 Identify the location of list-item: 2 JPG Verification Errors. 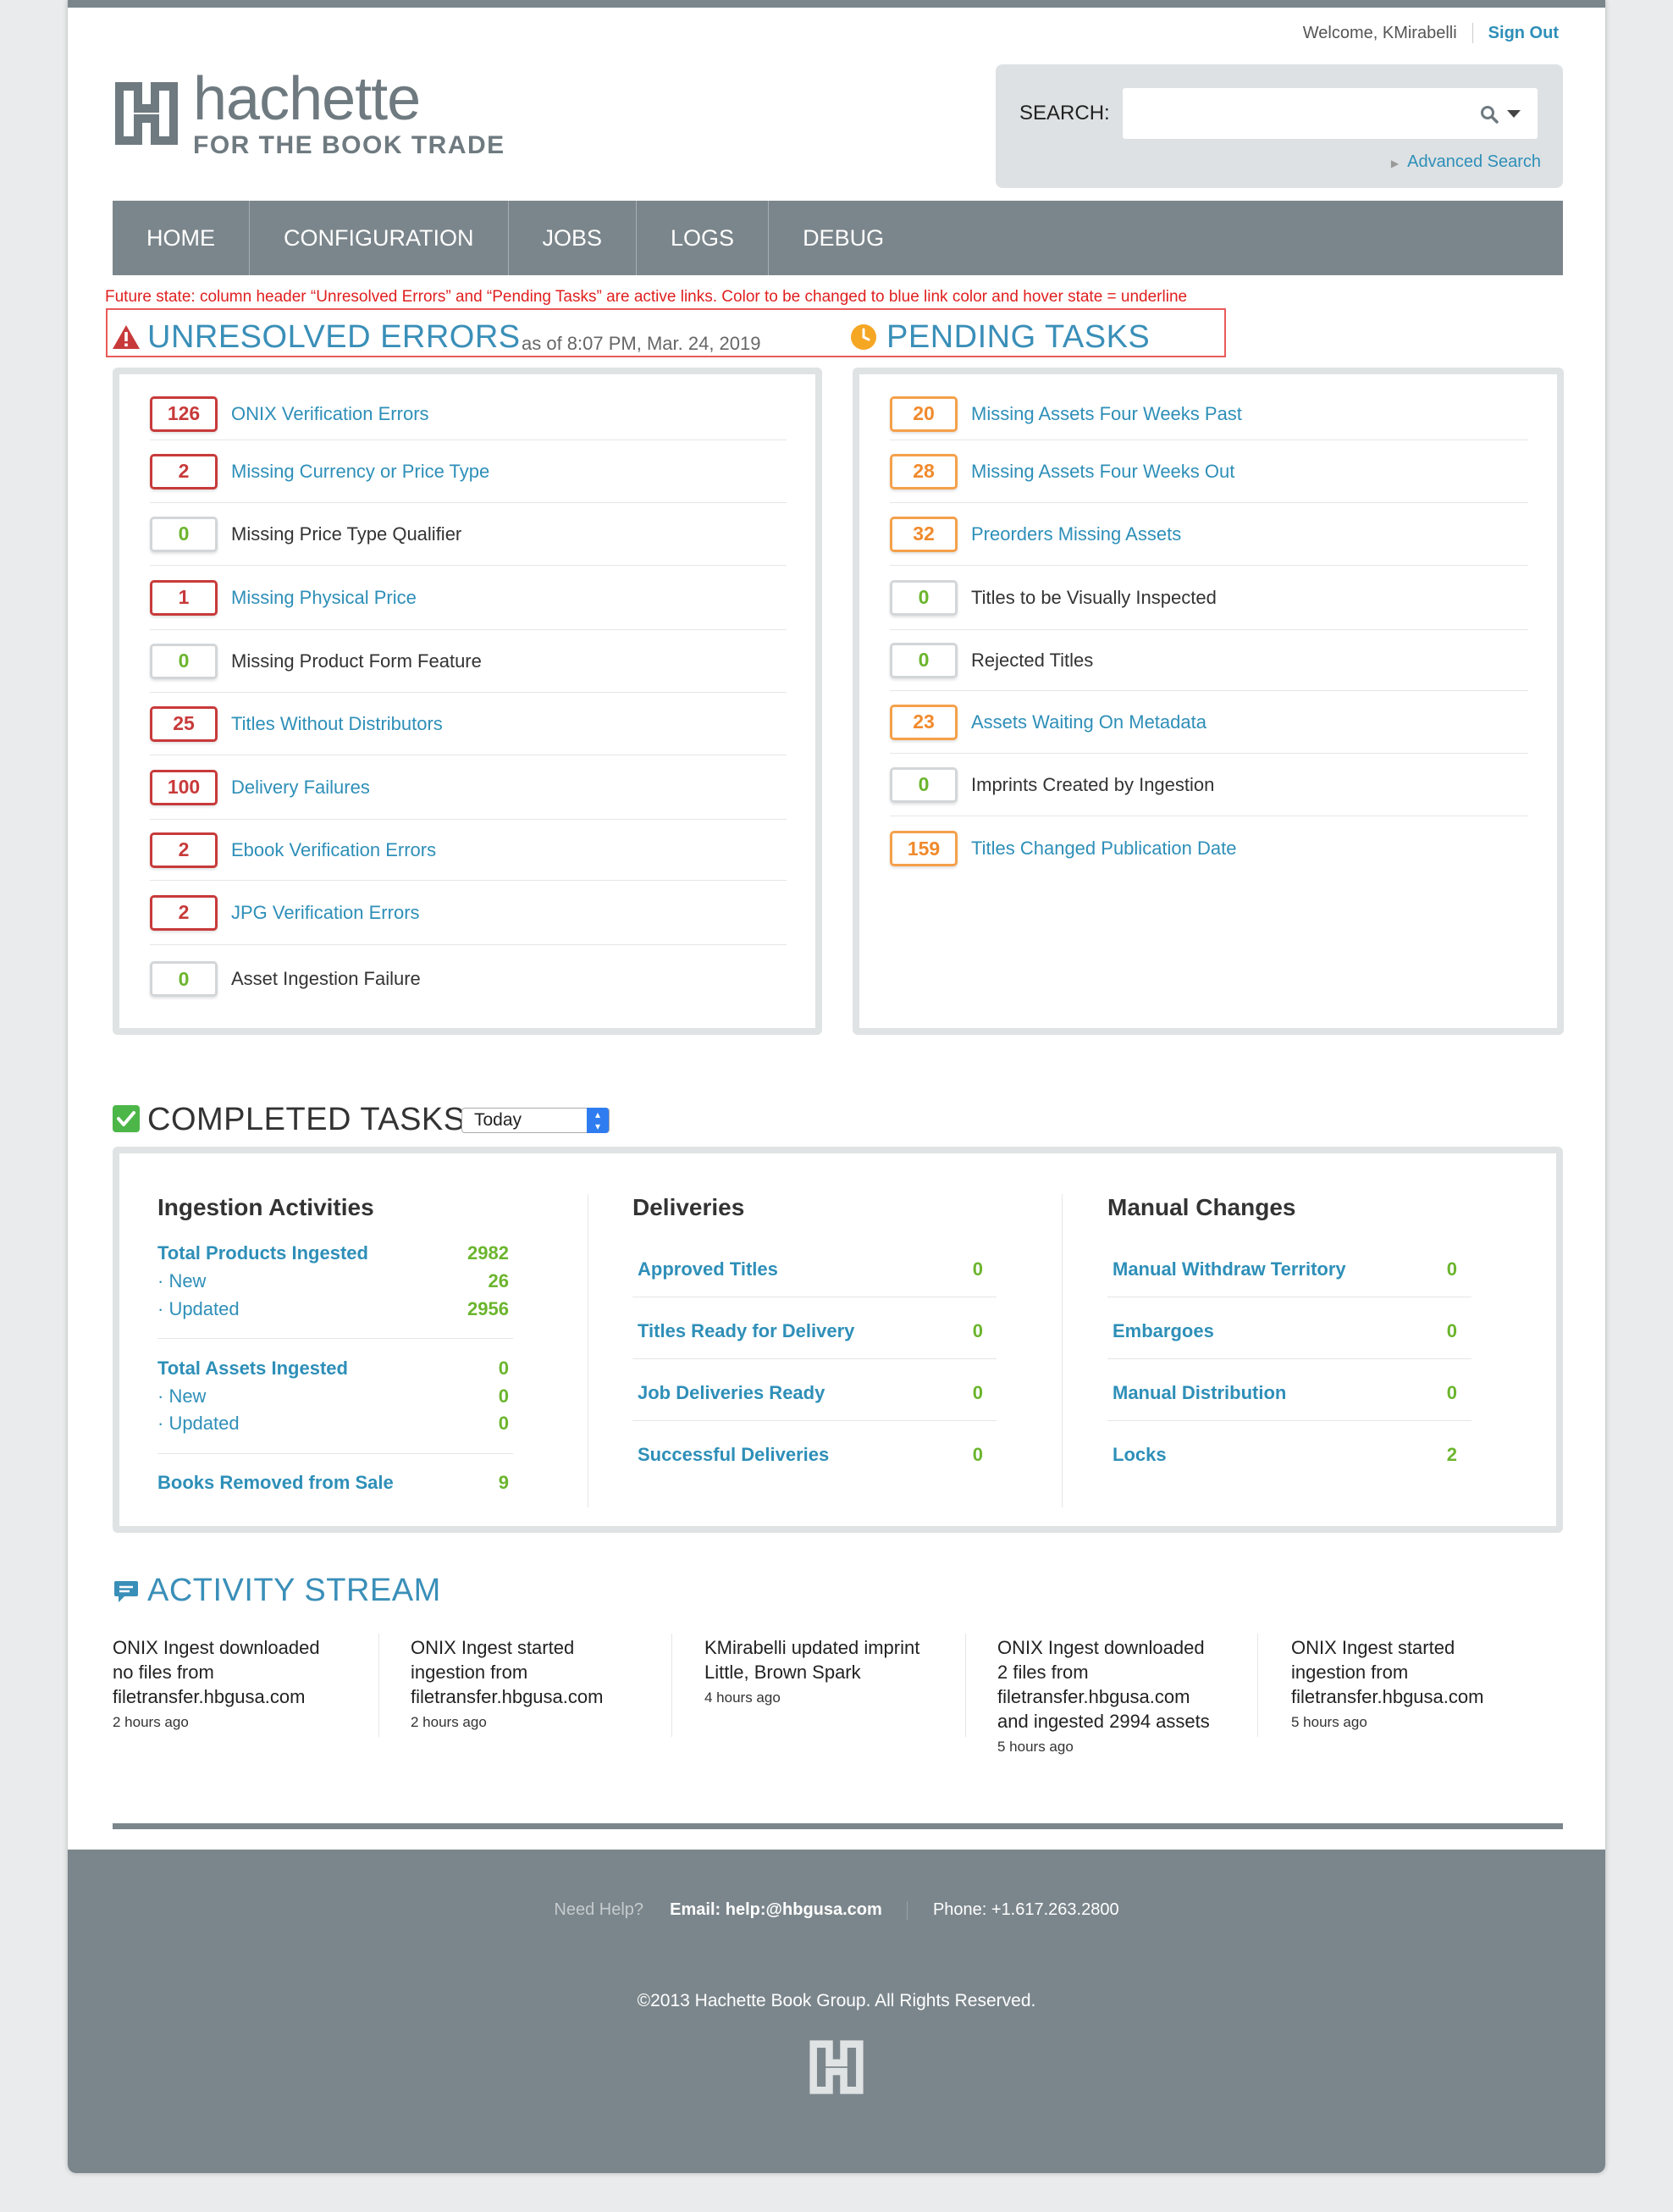
(468, 913).